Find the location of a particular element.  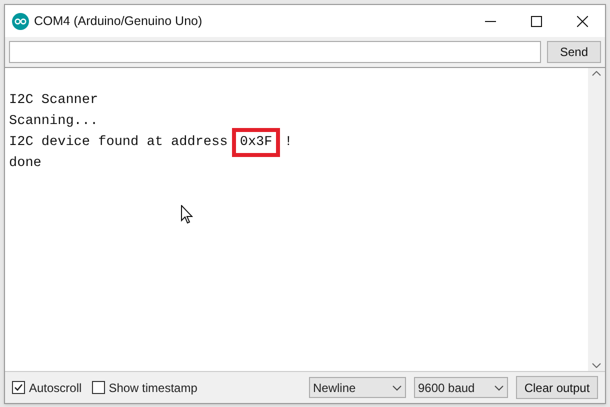

checkbox: Autoscroll is located at coordinates (47, 387).